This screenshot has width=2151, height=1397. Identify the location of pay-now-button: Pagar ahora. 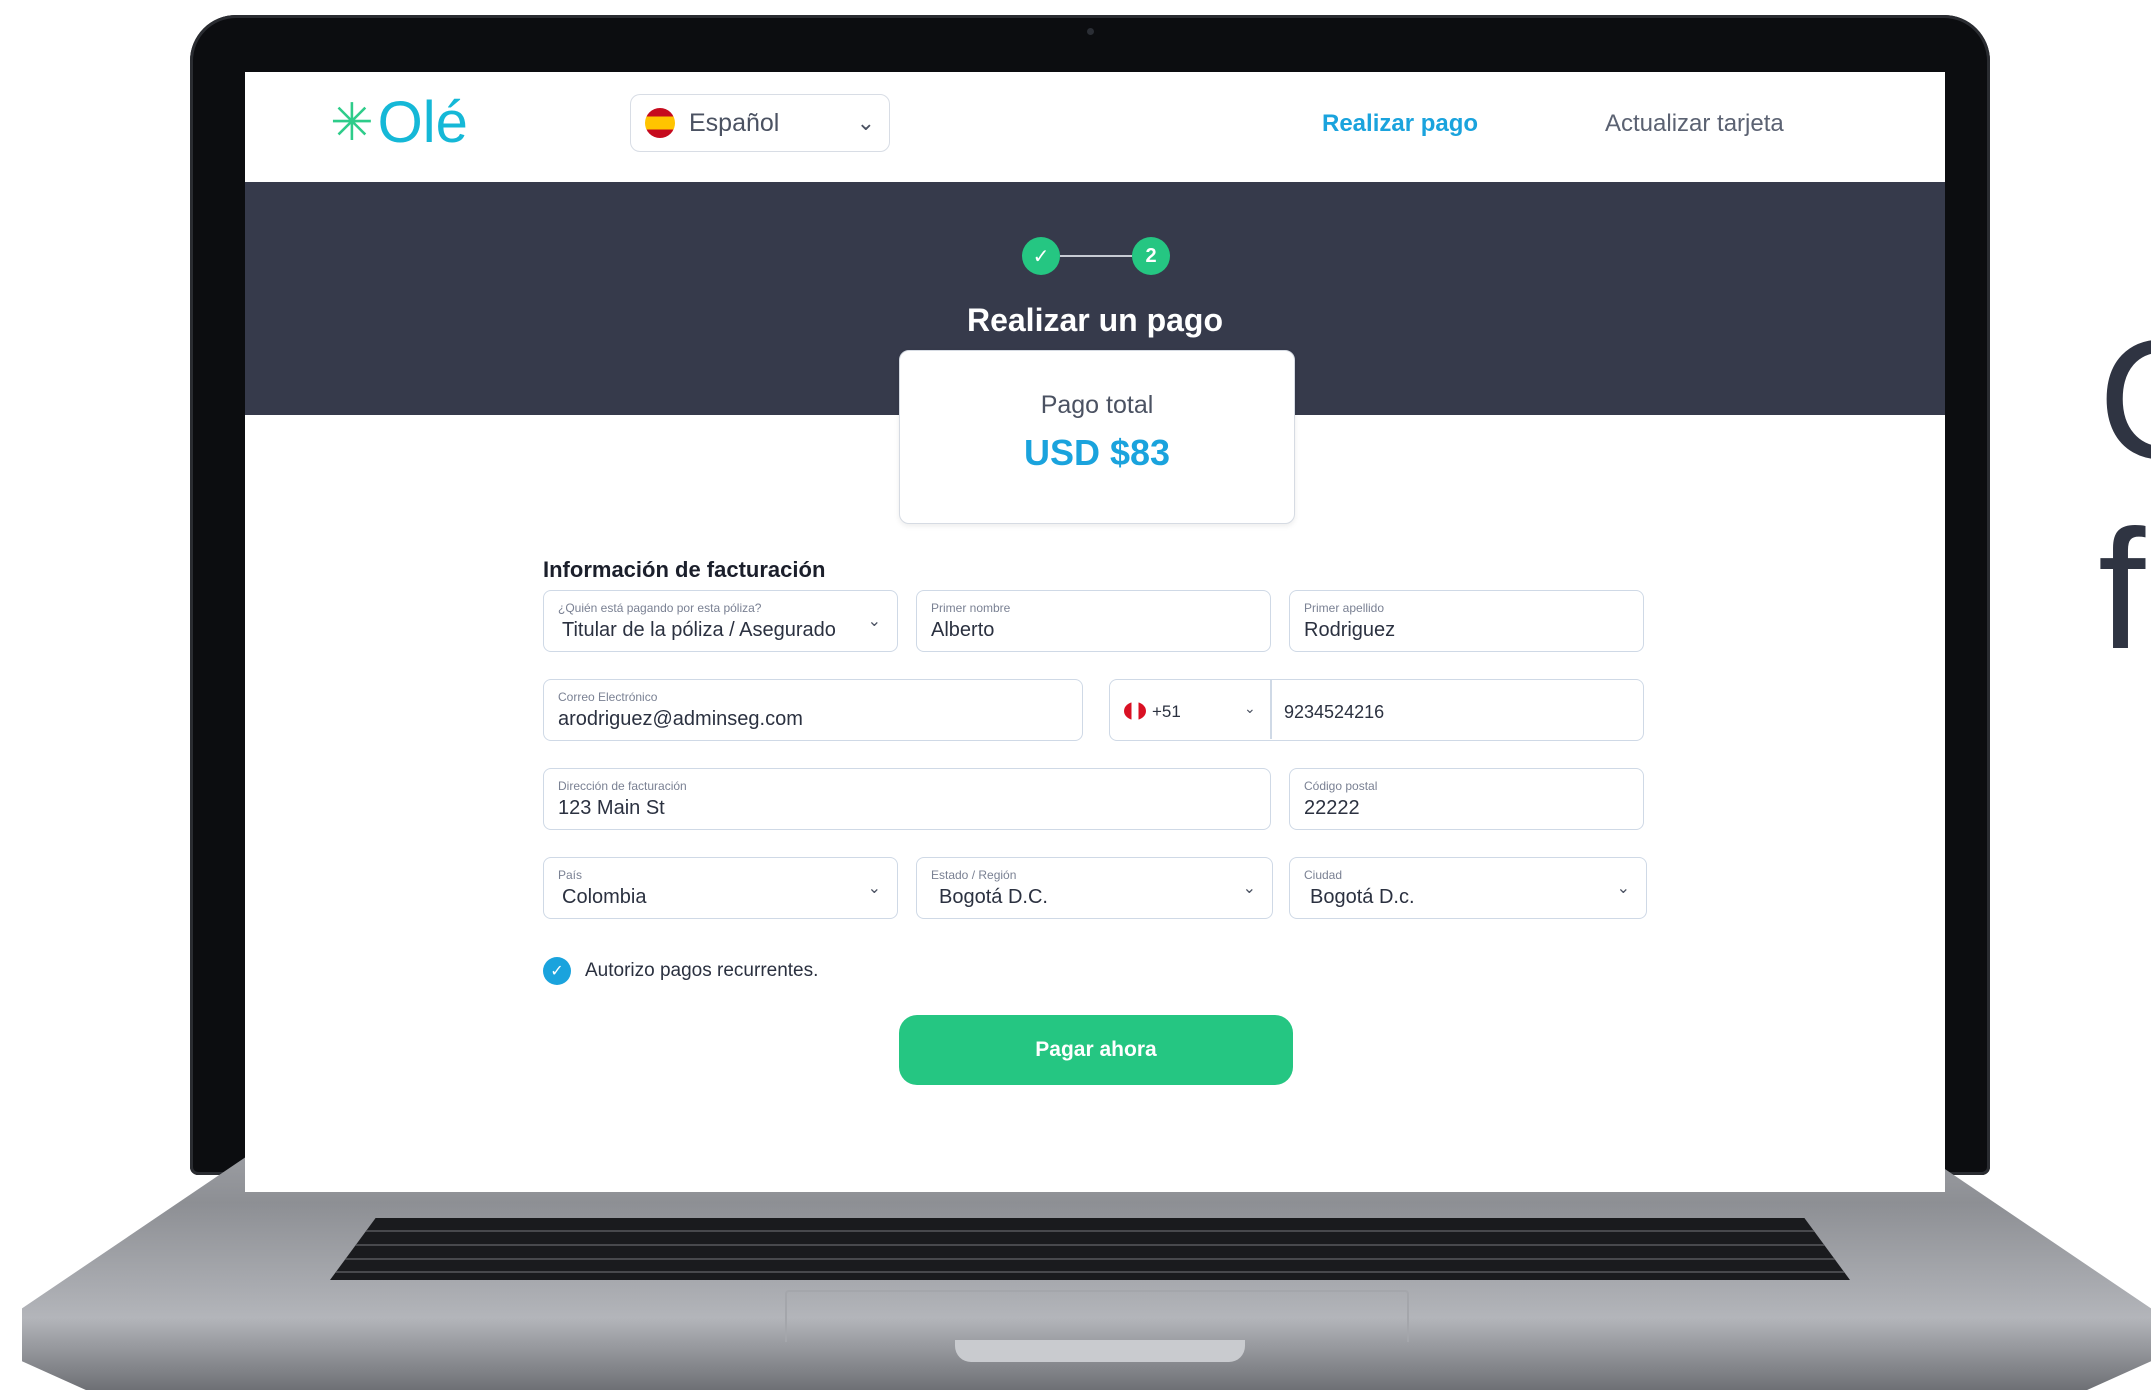
(1096, 1050).